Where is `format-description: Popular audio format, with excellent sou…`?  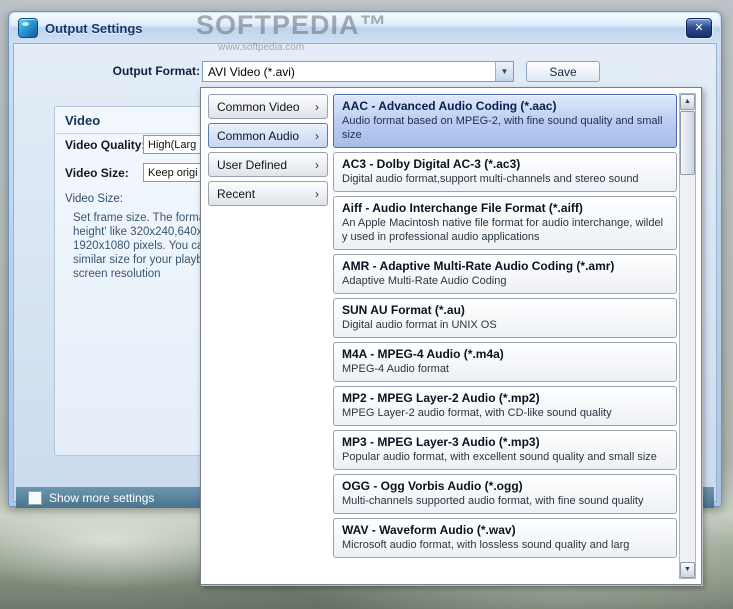 format-description: Popular audio format, with excellent sou… is located at coordinates (499, 457).